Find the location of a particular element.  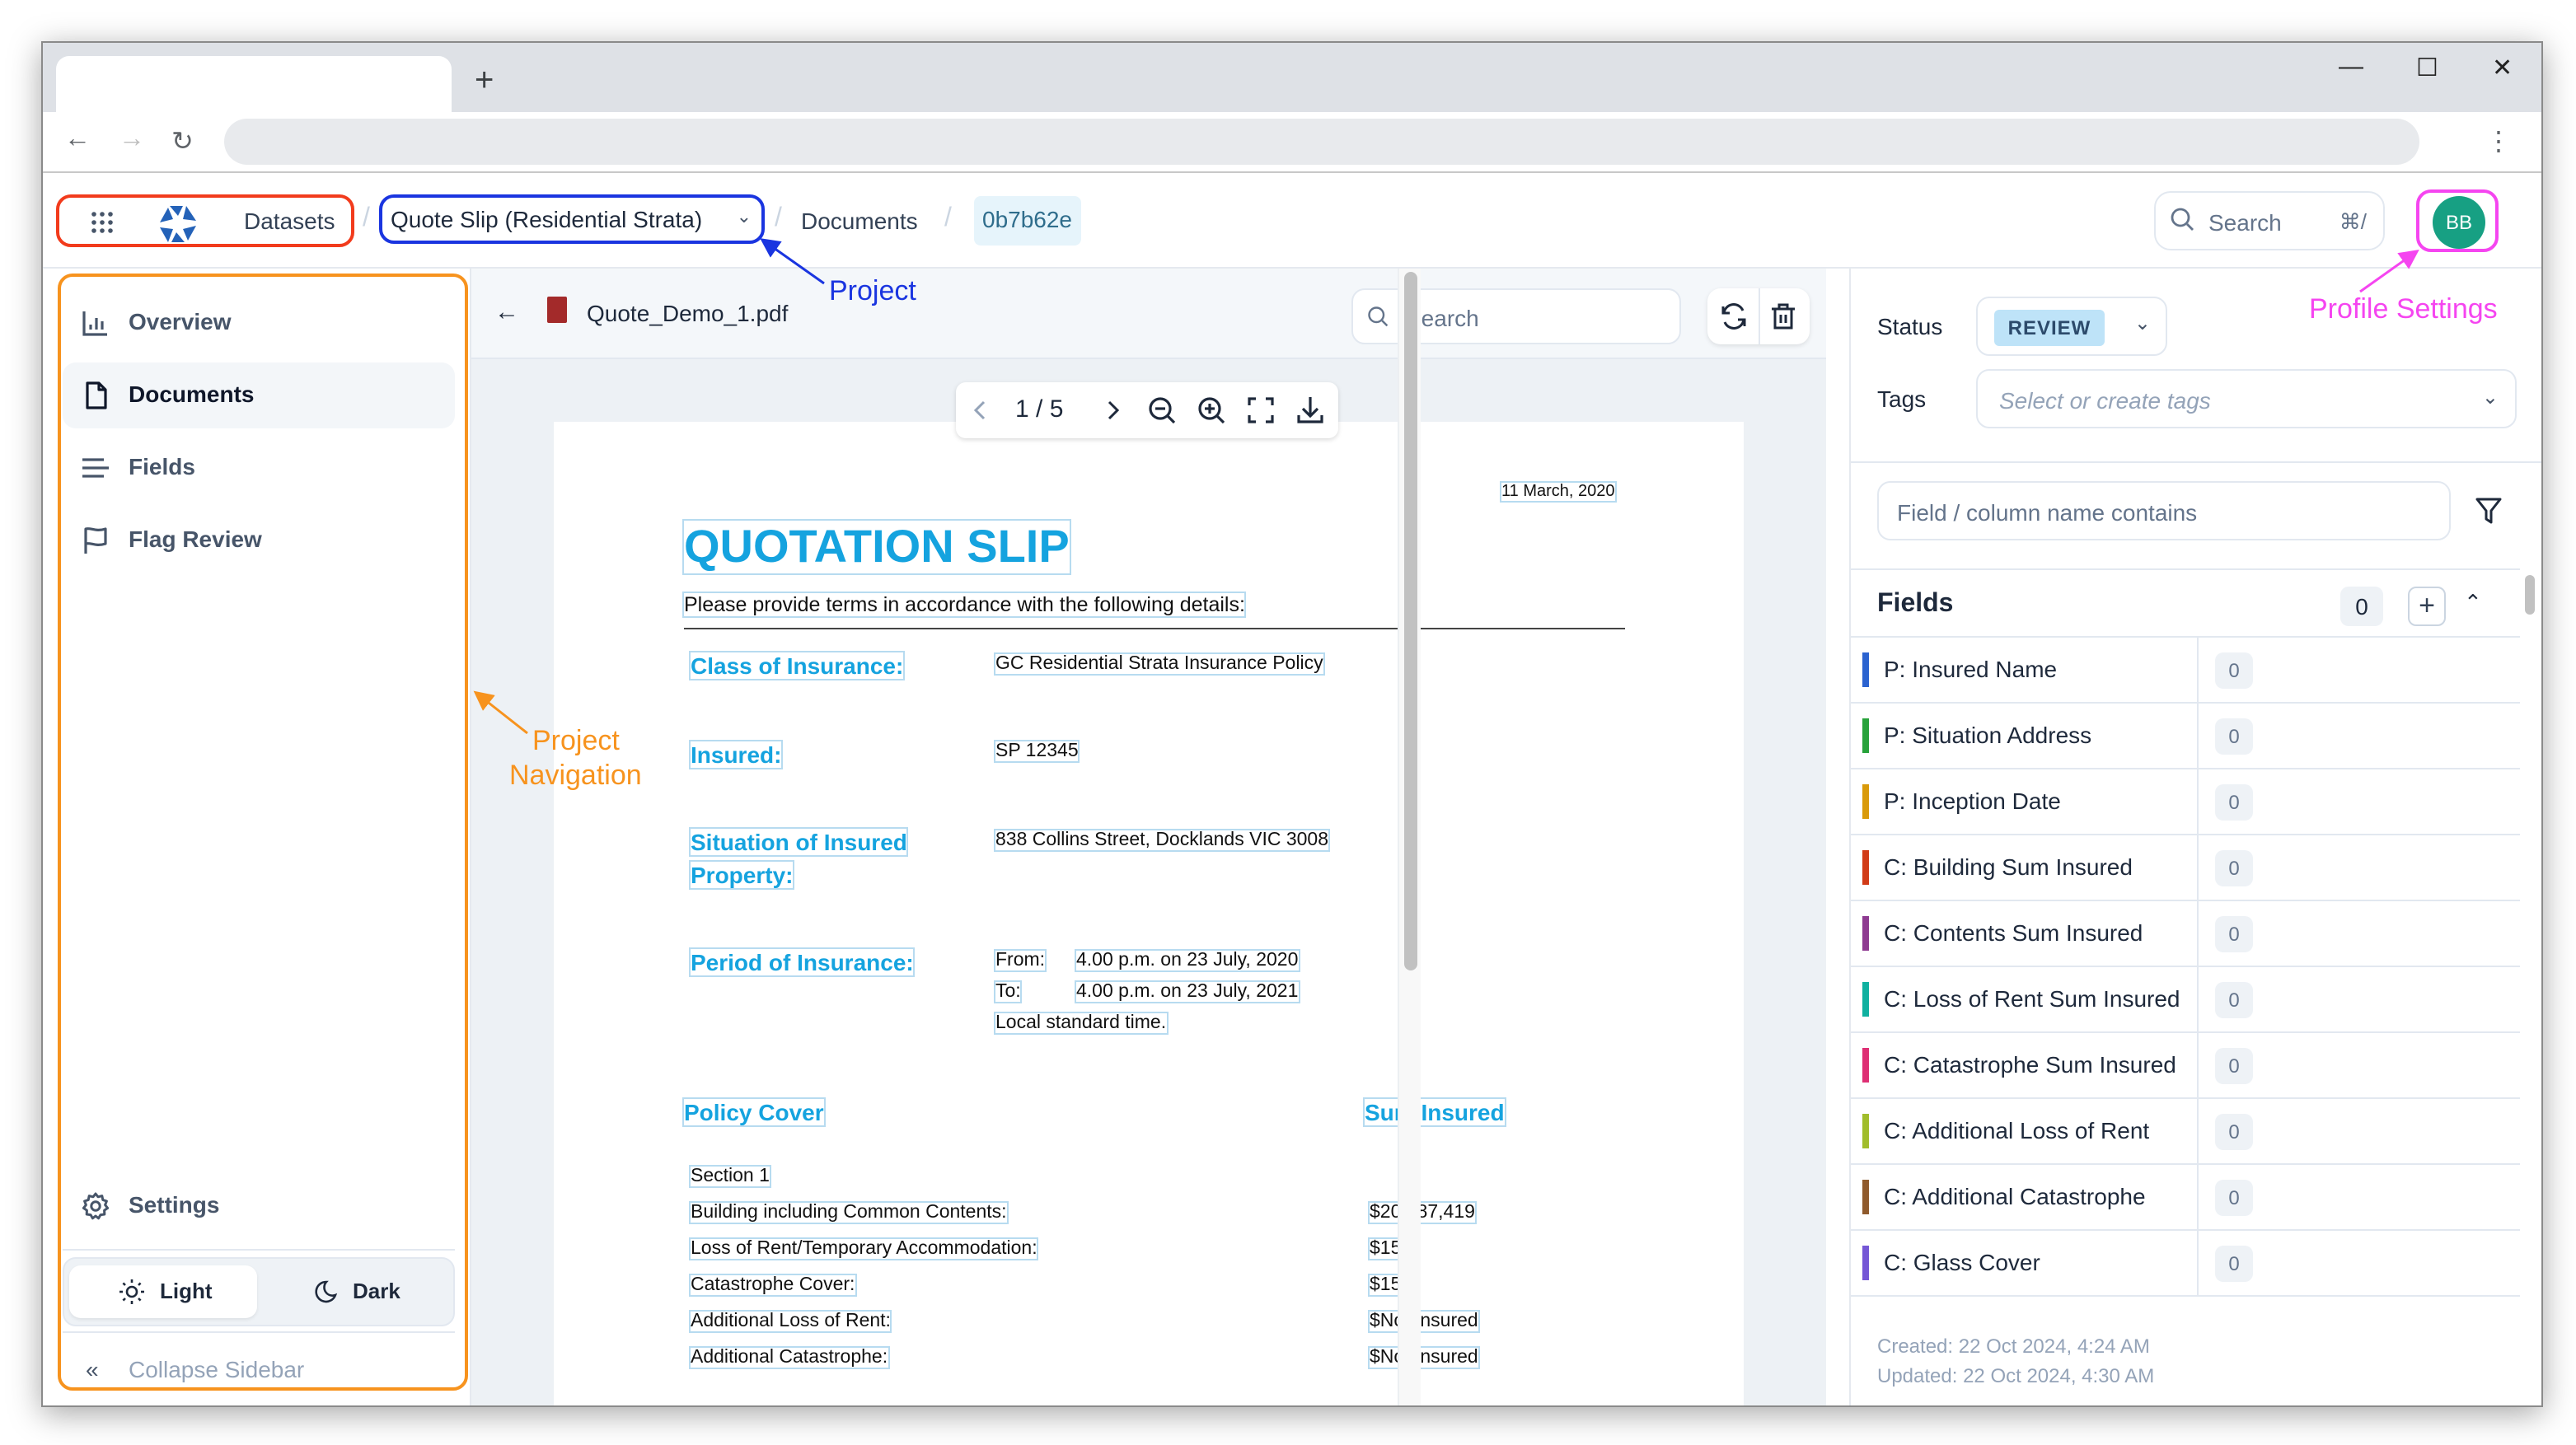

download-icon is located at coordinates (1310, 410).